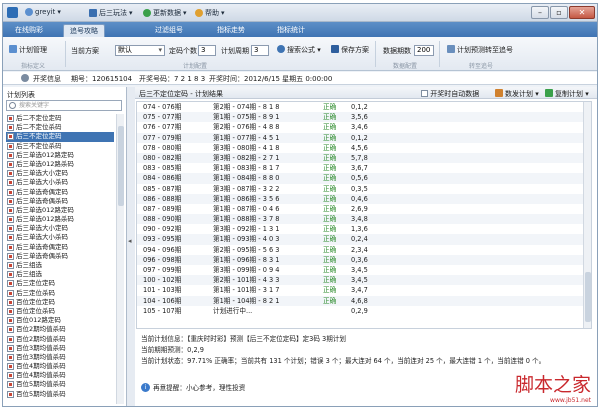 The width and height of the screenshot is (600, 409). Describe the element at coordinates (364, 189) in the screenshot. I see `table-row: 085 - 087期 第3期 - 087期 - 3 2 2 正确 0,3,5` at that location.